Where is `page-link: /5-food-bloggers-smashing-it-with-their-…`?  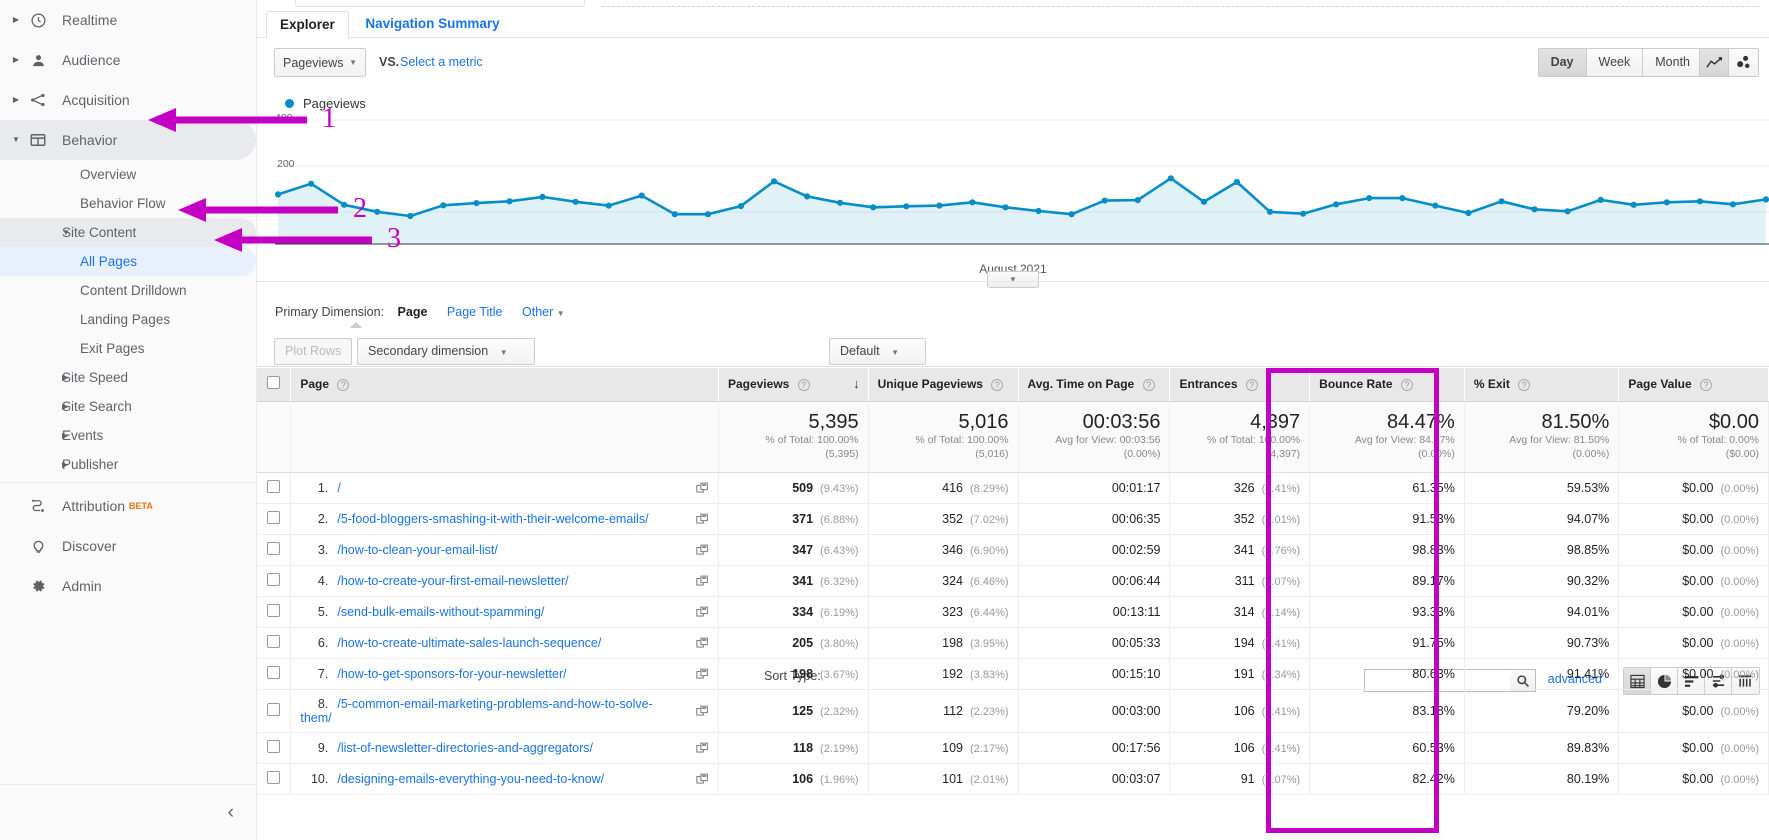
page-link: /5-food-bloggers-smashing-it-with-their-… is located at coordinates (492, 519).